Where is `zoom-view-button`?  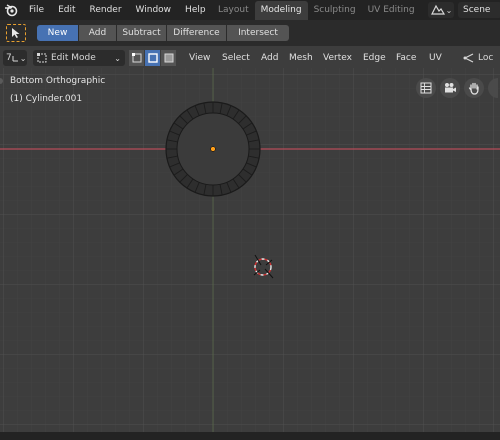 zoom-view-button is located at coordinates (493, 88).